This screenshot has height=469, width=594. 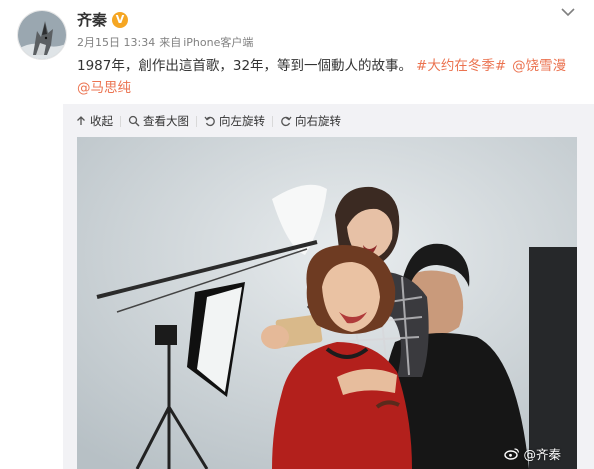 What do you see at coordinates (134, 121) in the screenshot?
I see `magnifier-icon` at bounding box center [134, 121].